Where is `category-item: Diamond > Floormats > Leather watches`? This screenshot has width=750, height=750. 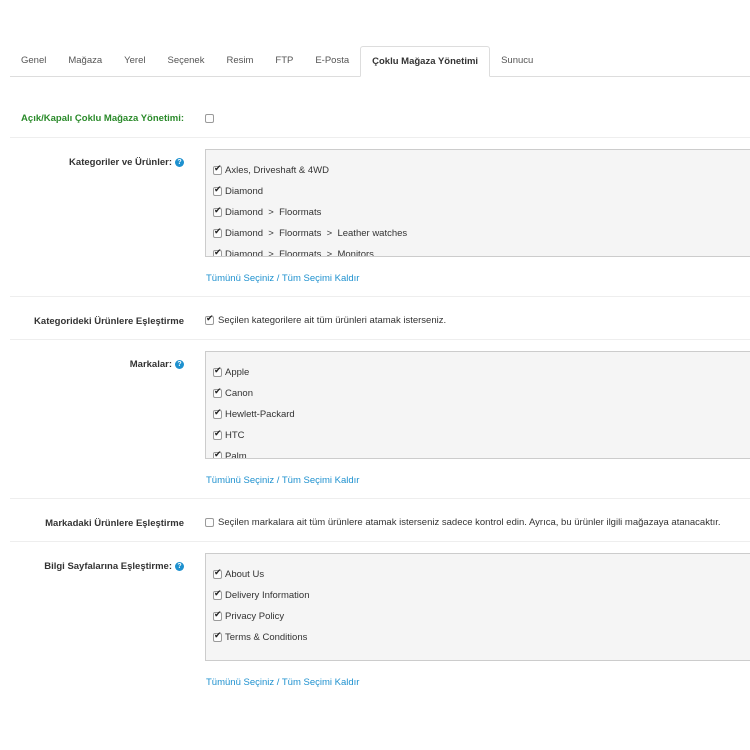
category-item: Diamond > Floormats > Leather watches is located at coordinates (310, 233).